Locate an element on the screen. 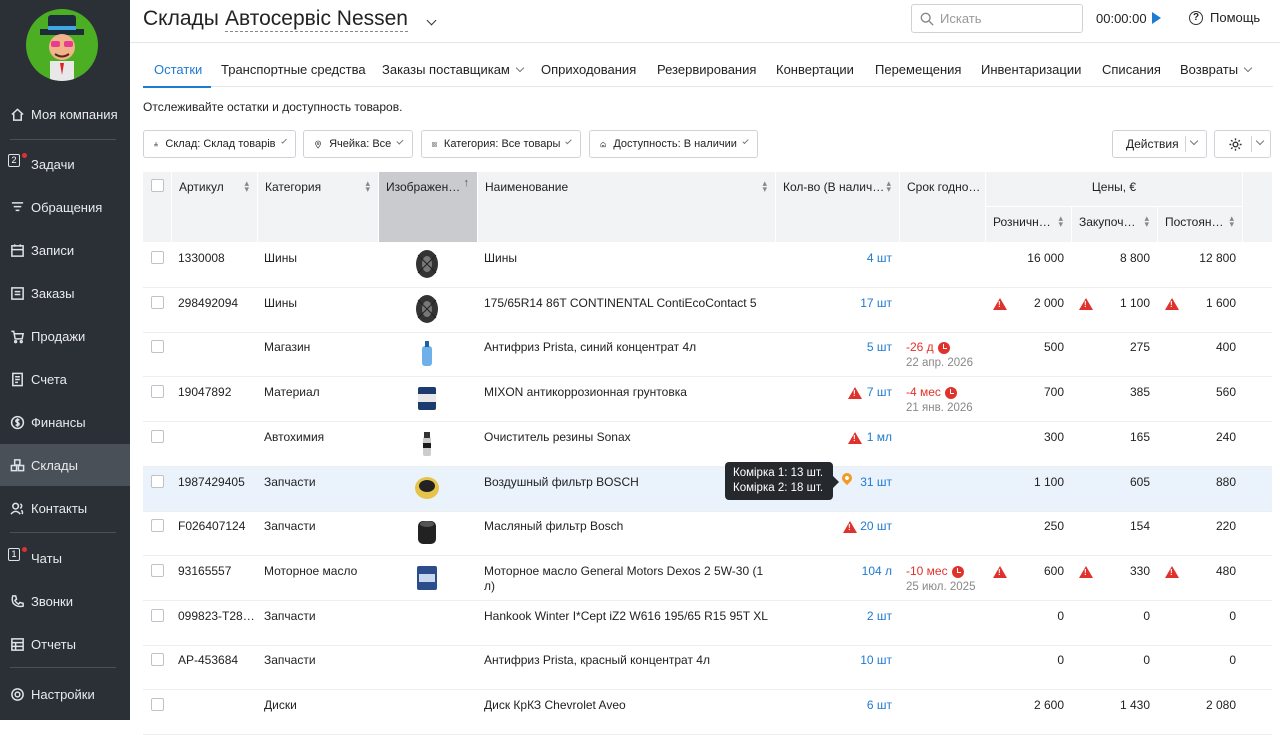 This screenshot has height=735, width=1280. qty-cell: 1 мл is located at coordinates (879, 437).